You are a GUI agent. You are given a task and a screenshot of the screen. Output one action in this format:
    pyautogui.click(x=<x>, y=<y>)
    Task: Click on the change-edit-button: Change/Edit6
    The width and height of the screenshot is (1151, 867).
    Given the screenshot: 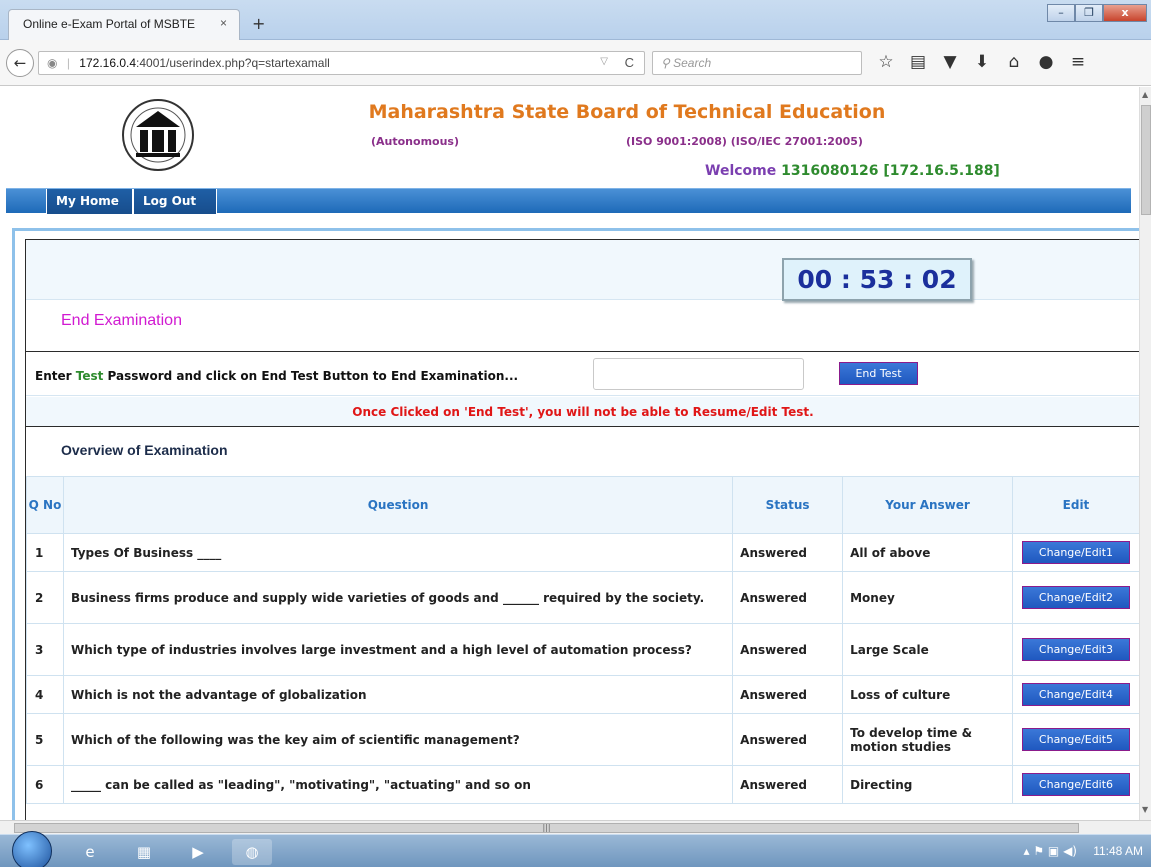 What is the action you would take?
    pyautogui.click(x=1075, y=784)
    